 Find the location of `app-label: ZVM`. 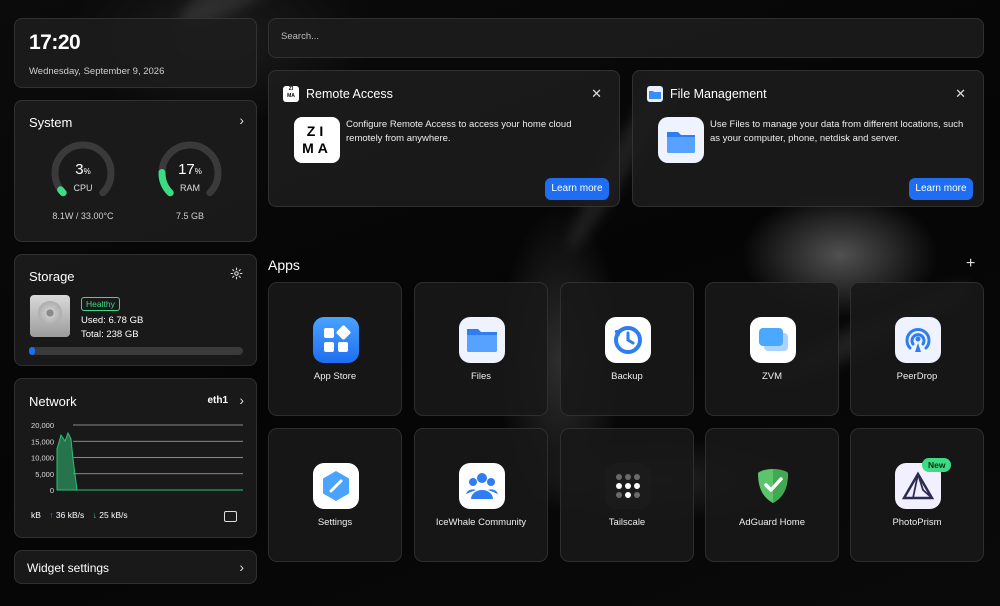

app-label: ZVM is located at coordinates (772, 376).